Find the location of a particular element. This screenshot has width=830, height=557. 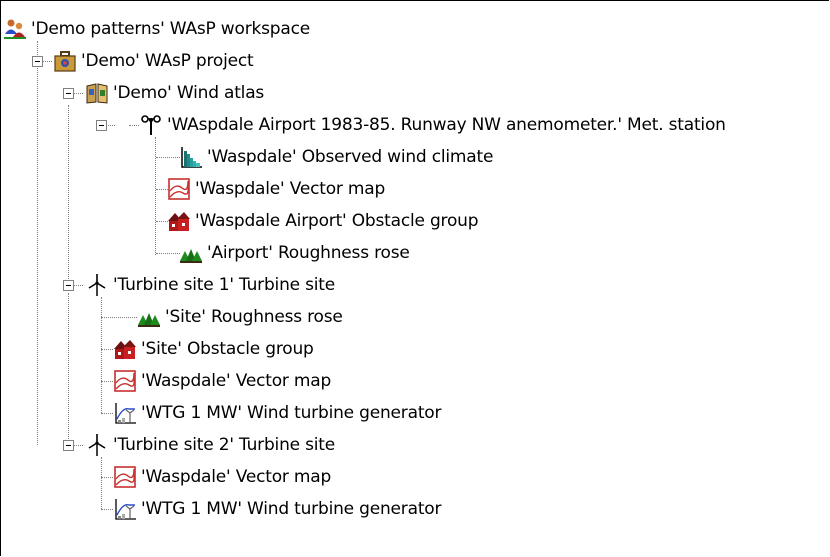

tree-item-roughness-rose: 'Site' Roughness rose is located at coordinates (240, 317).